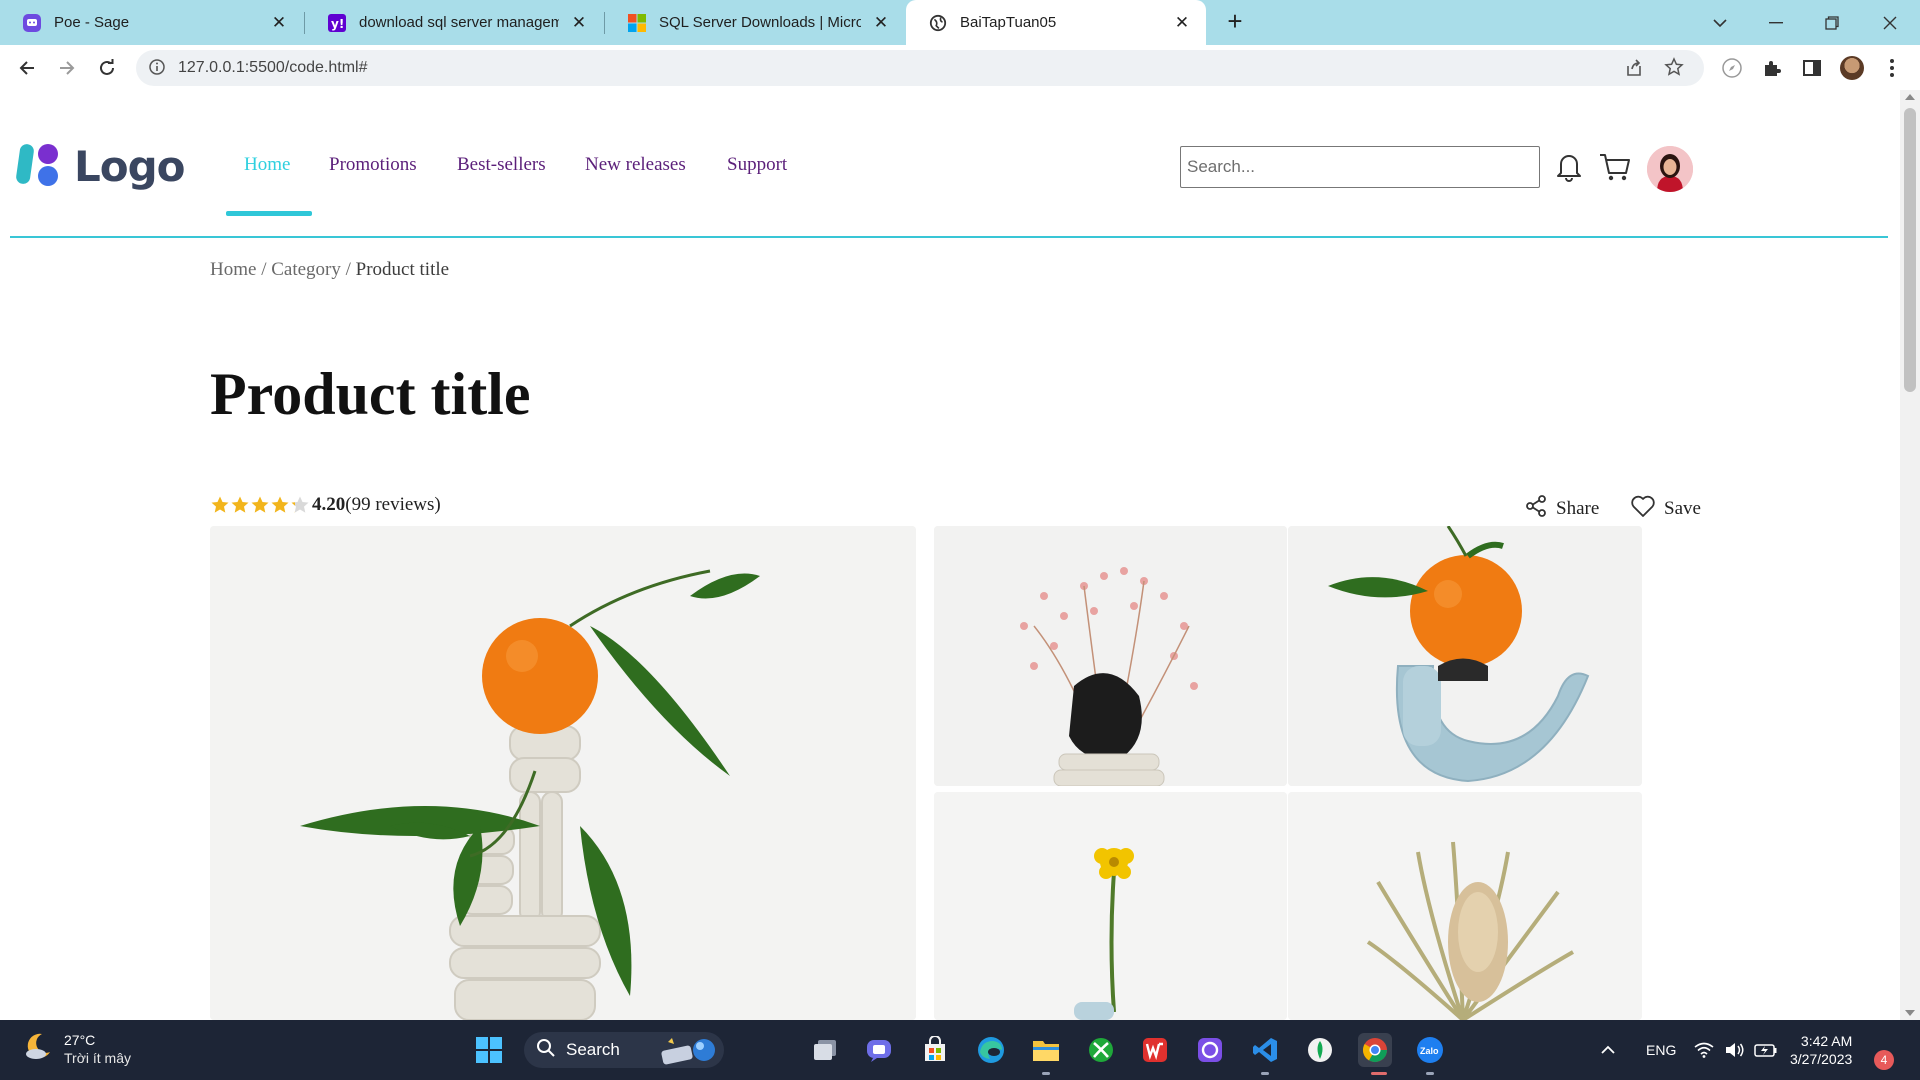  I want to click on url-text: 127.0.0.1:5500/code.html#, so click(272, 68).